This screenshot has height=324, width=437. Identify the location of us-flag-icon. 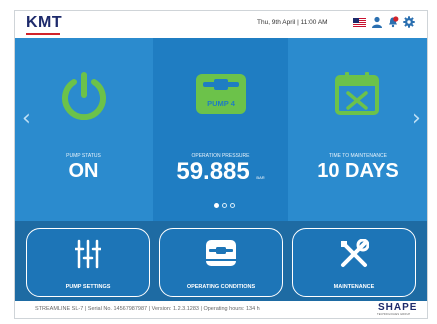
(359, 22).